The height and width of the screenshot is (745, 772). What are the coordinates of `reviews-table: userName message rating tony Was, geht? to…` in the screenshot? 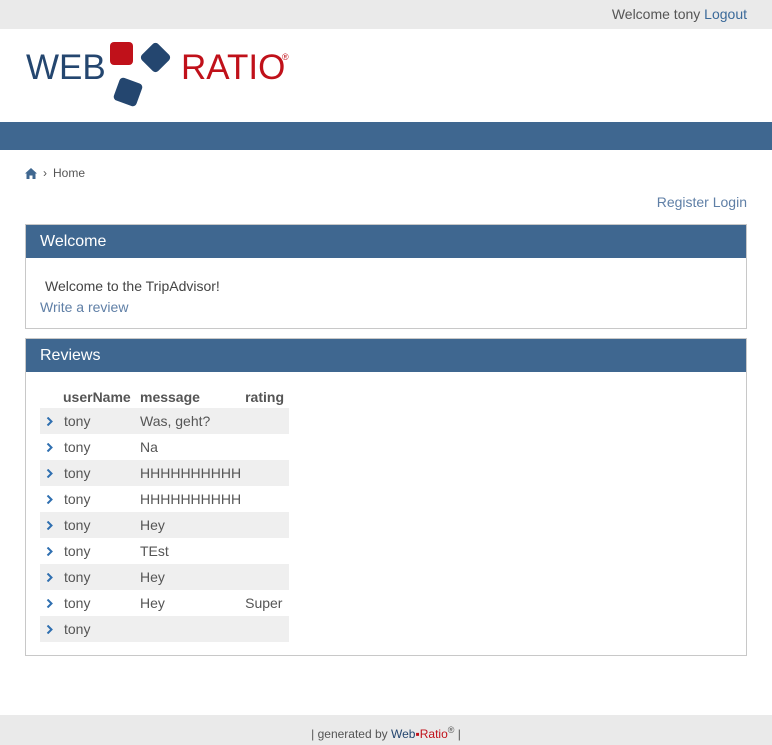 It's located at (165, 514).